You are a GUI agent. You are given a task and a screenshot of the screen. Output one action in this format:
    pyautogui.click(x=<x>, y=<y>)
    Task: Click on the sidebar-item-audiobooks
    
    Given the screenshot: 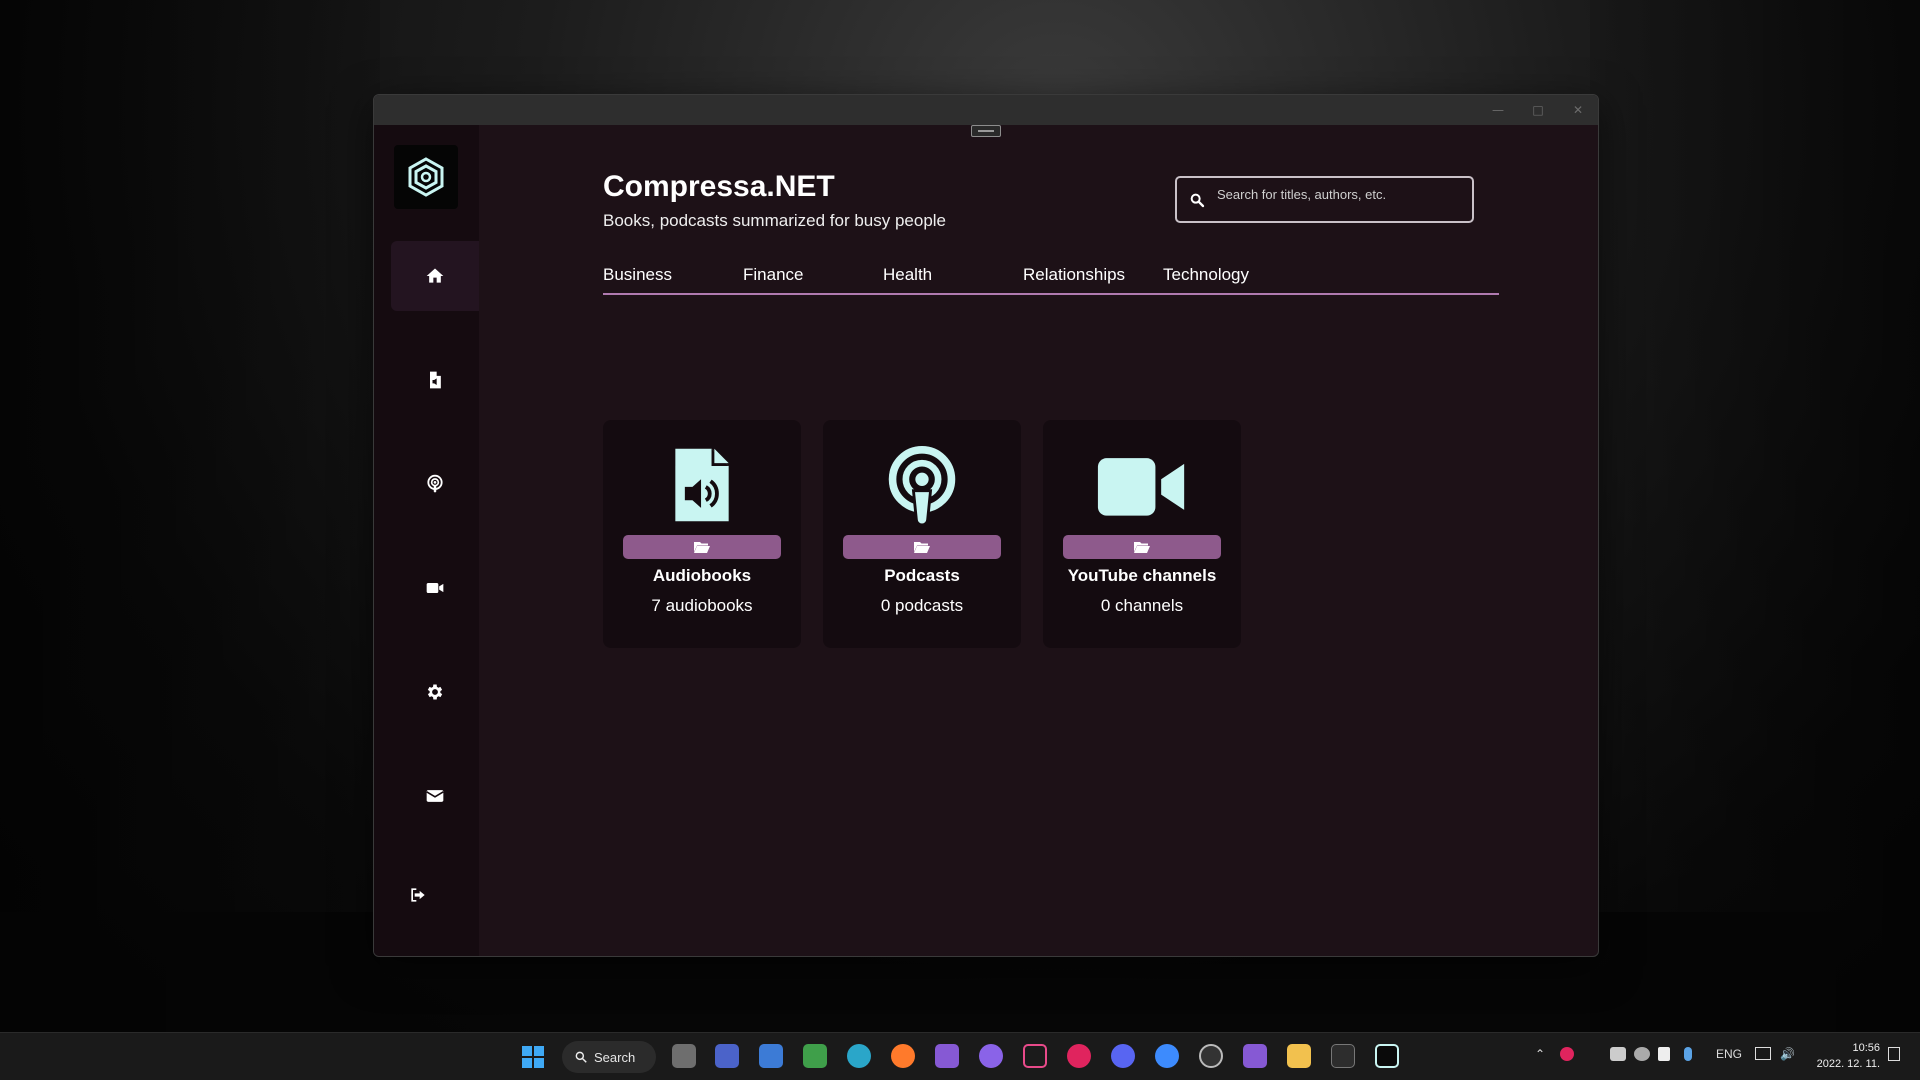 What is the action you would take?
    pyautogui.click(x=435, y=380)
    